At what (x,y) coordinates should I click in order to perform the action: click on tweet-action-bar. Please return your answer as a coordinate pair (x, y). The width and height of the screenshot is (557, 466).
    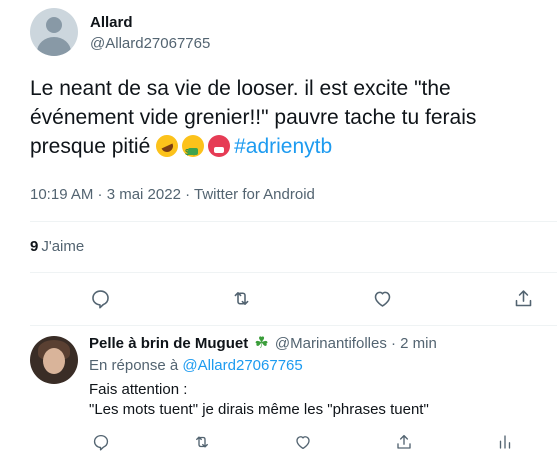
    Looking at the image, I should click on (278, 299).